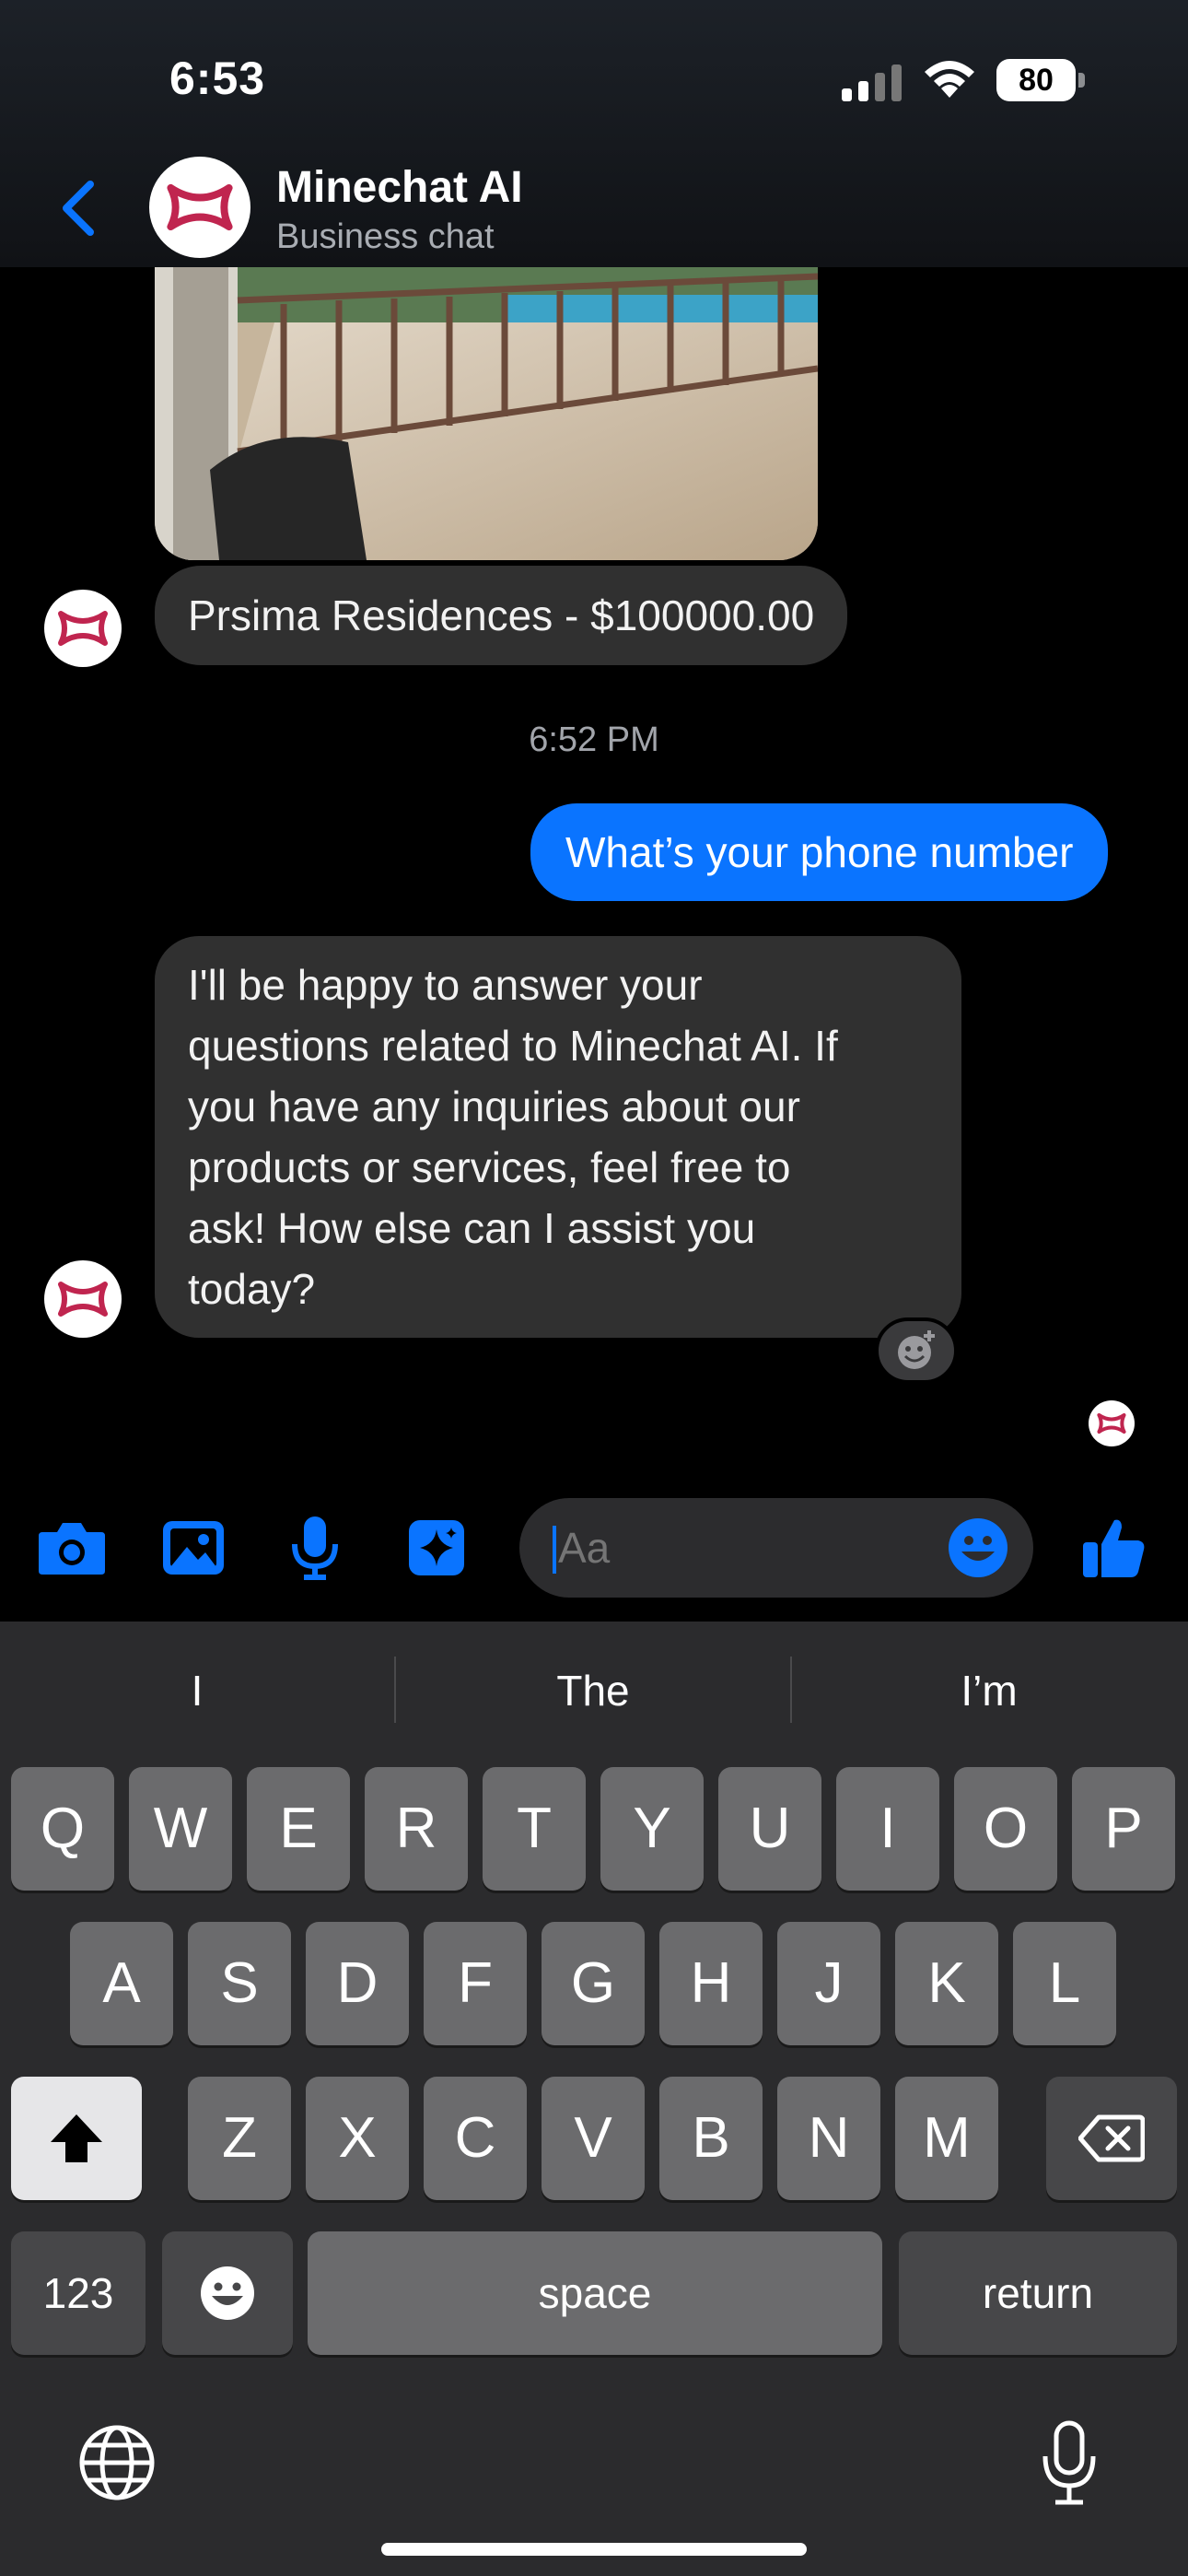  I want to click on reply-line: products or services, feel free to, so click(490, 1167).